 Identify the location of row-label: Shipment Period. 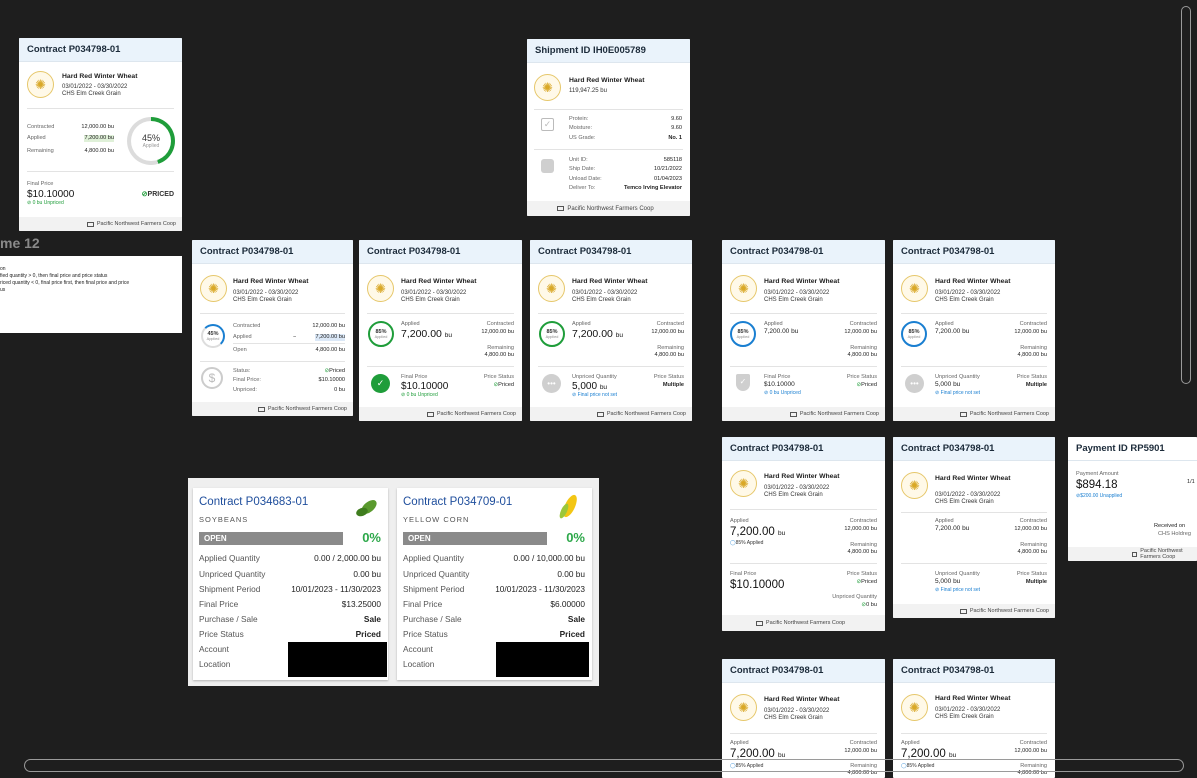
(230, 589).